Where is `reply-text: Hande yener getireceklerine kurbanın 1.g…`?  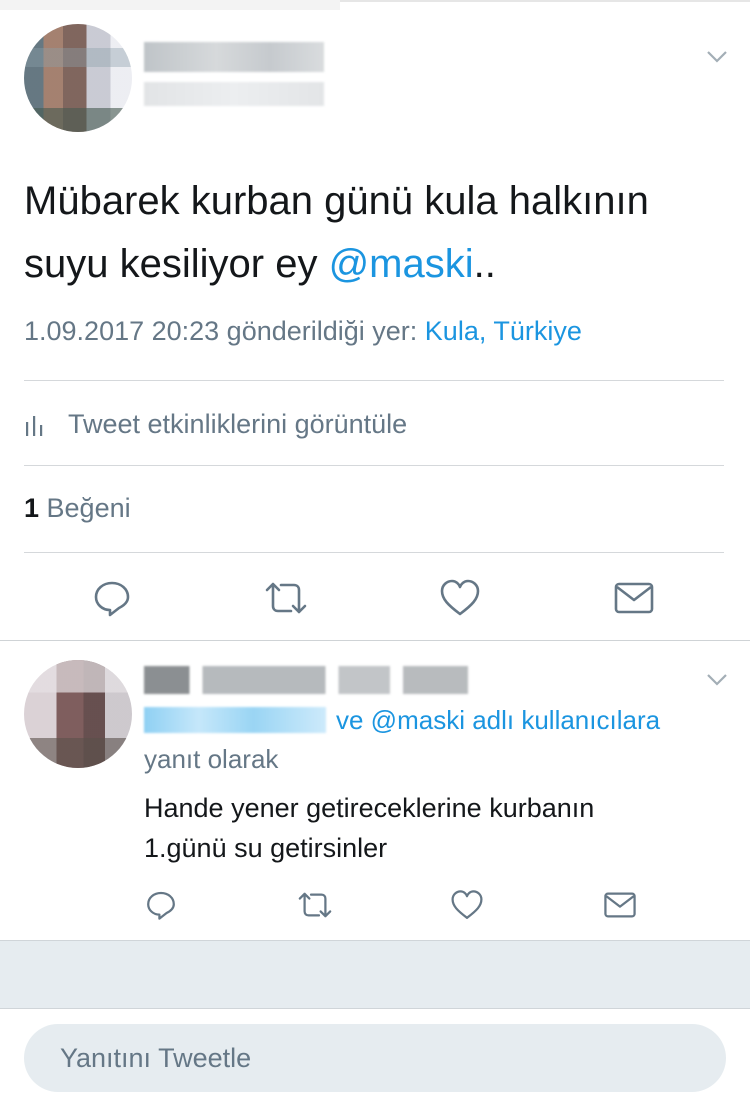
reply-text: Hande yener getireceklerine kurbanın 1.g… is located at coordinates (434, 828).